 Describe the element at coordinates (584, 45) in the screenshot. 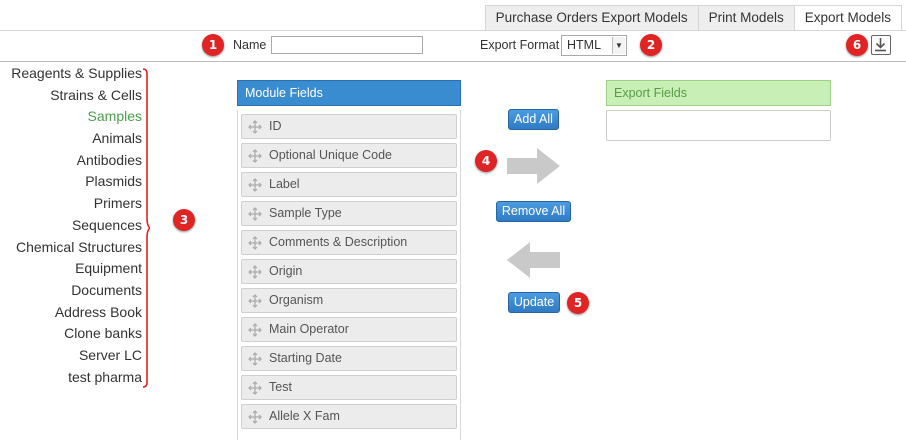

I see `export-format-value: HTML` at that location.